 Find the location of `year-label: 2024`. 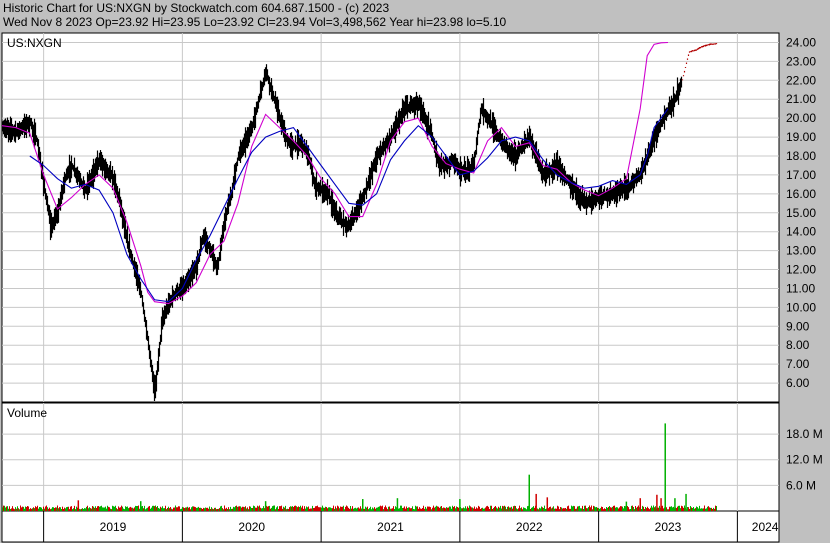

year-label: 2024 is located at coordinates (765, 527).